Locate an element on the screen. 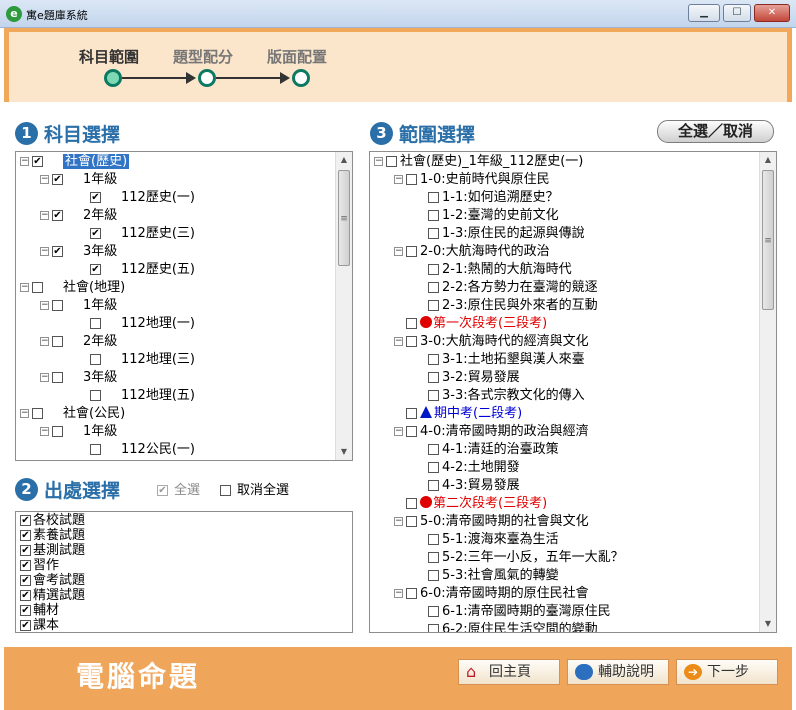 The image size is (796, 710). tree-node: 112地理(一) is located at coordinates (136, 324).